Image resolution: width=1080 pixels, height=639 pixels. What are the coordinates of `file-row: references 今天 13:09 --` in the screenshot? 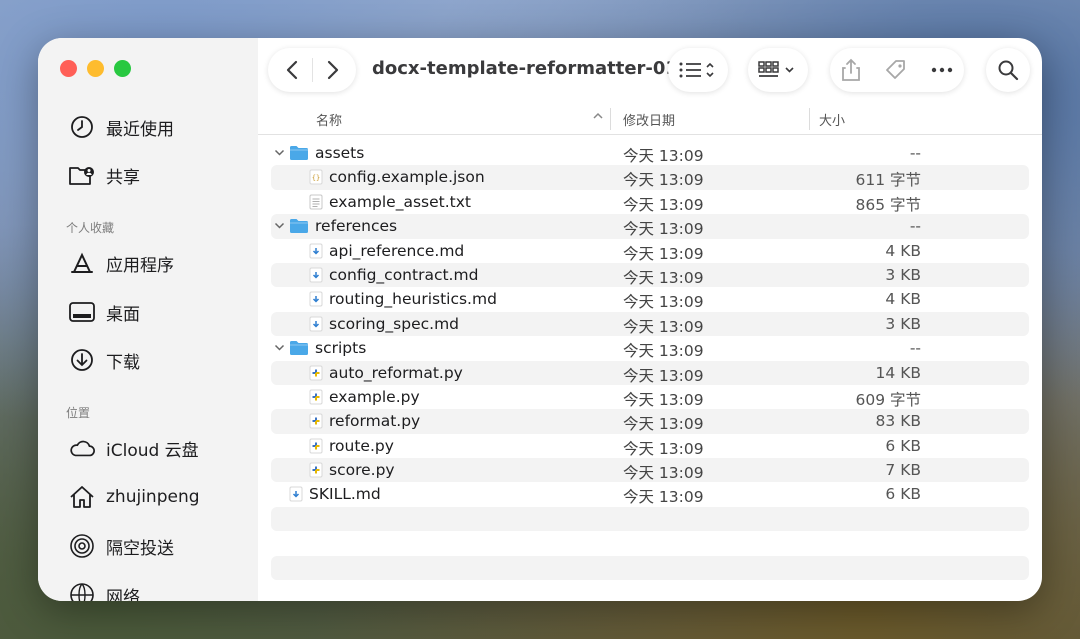 It's located at (650, 226).